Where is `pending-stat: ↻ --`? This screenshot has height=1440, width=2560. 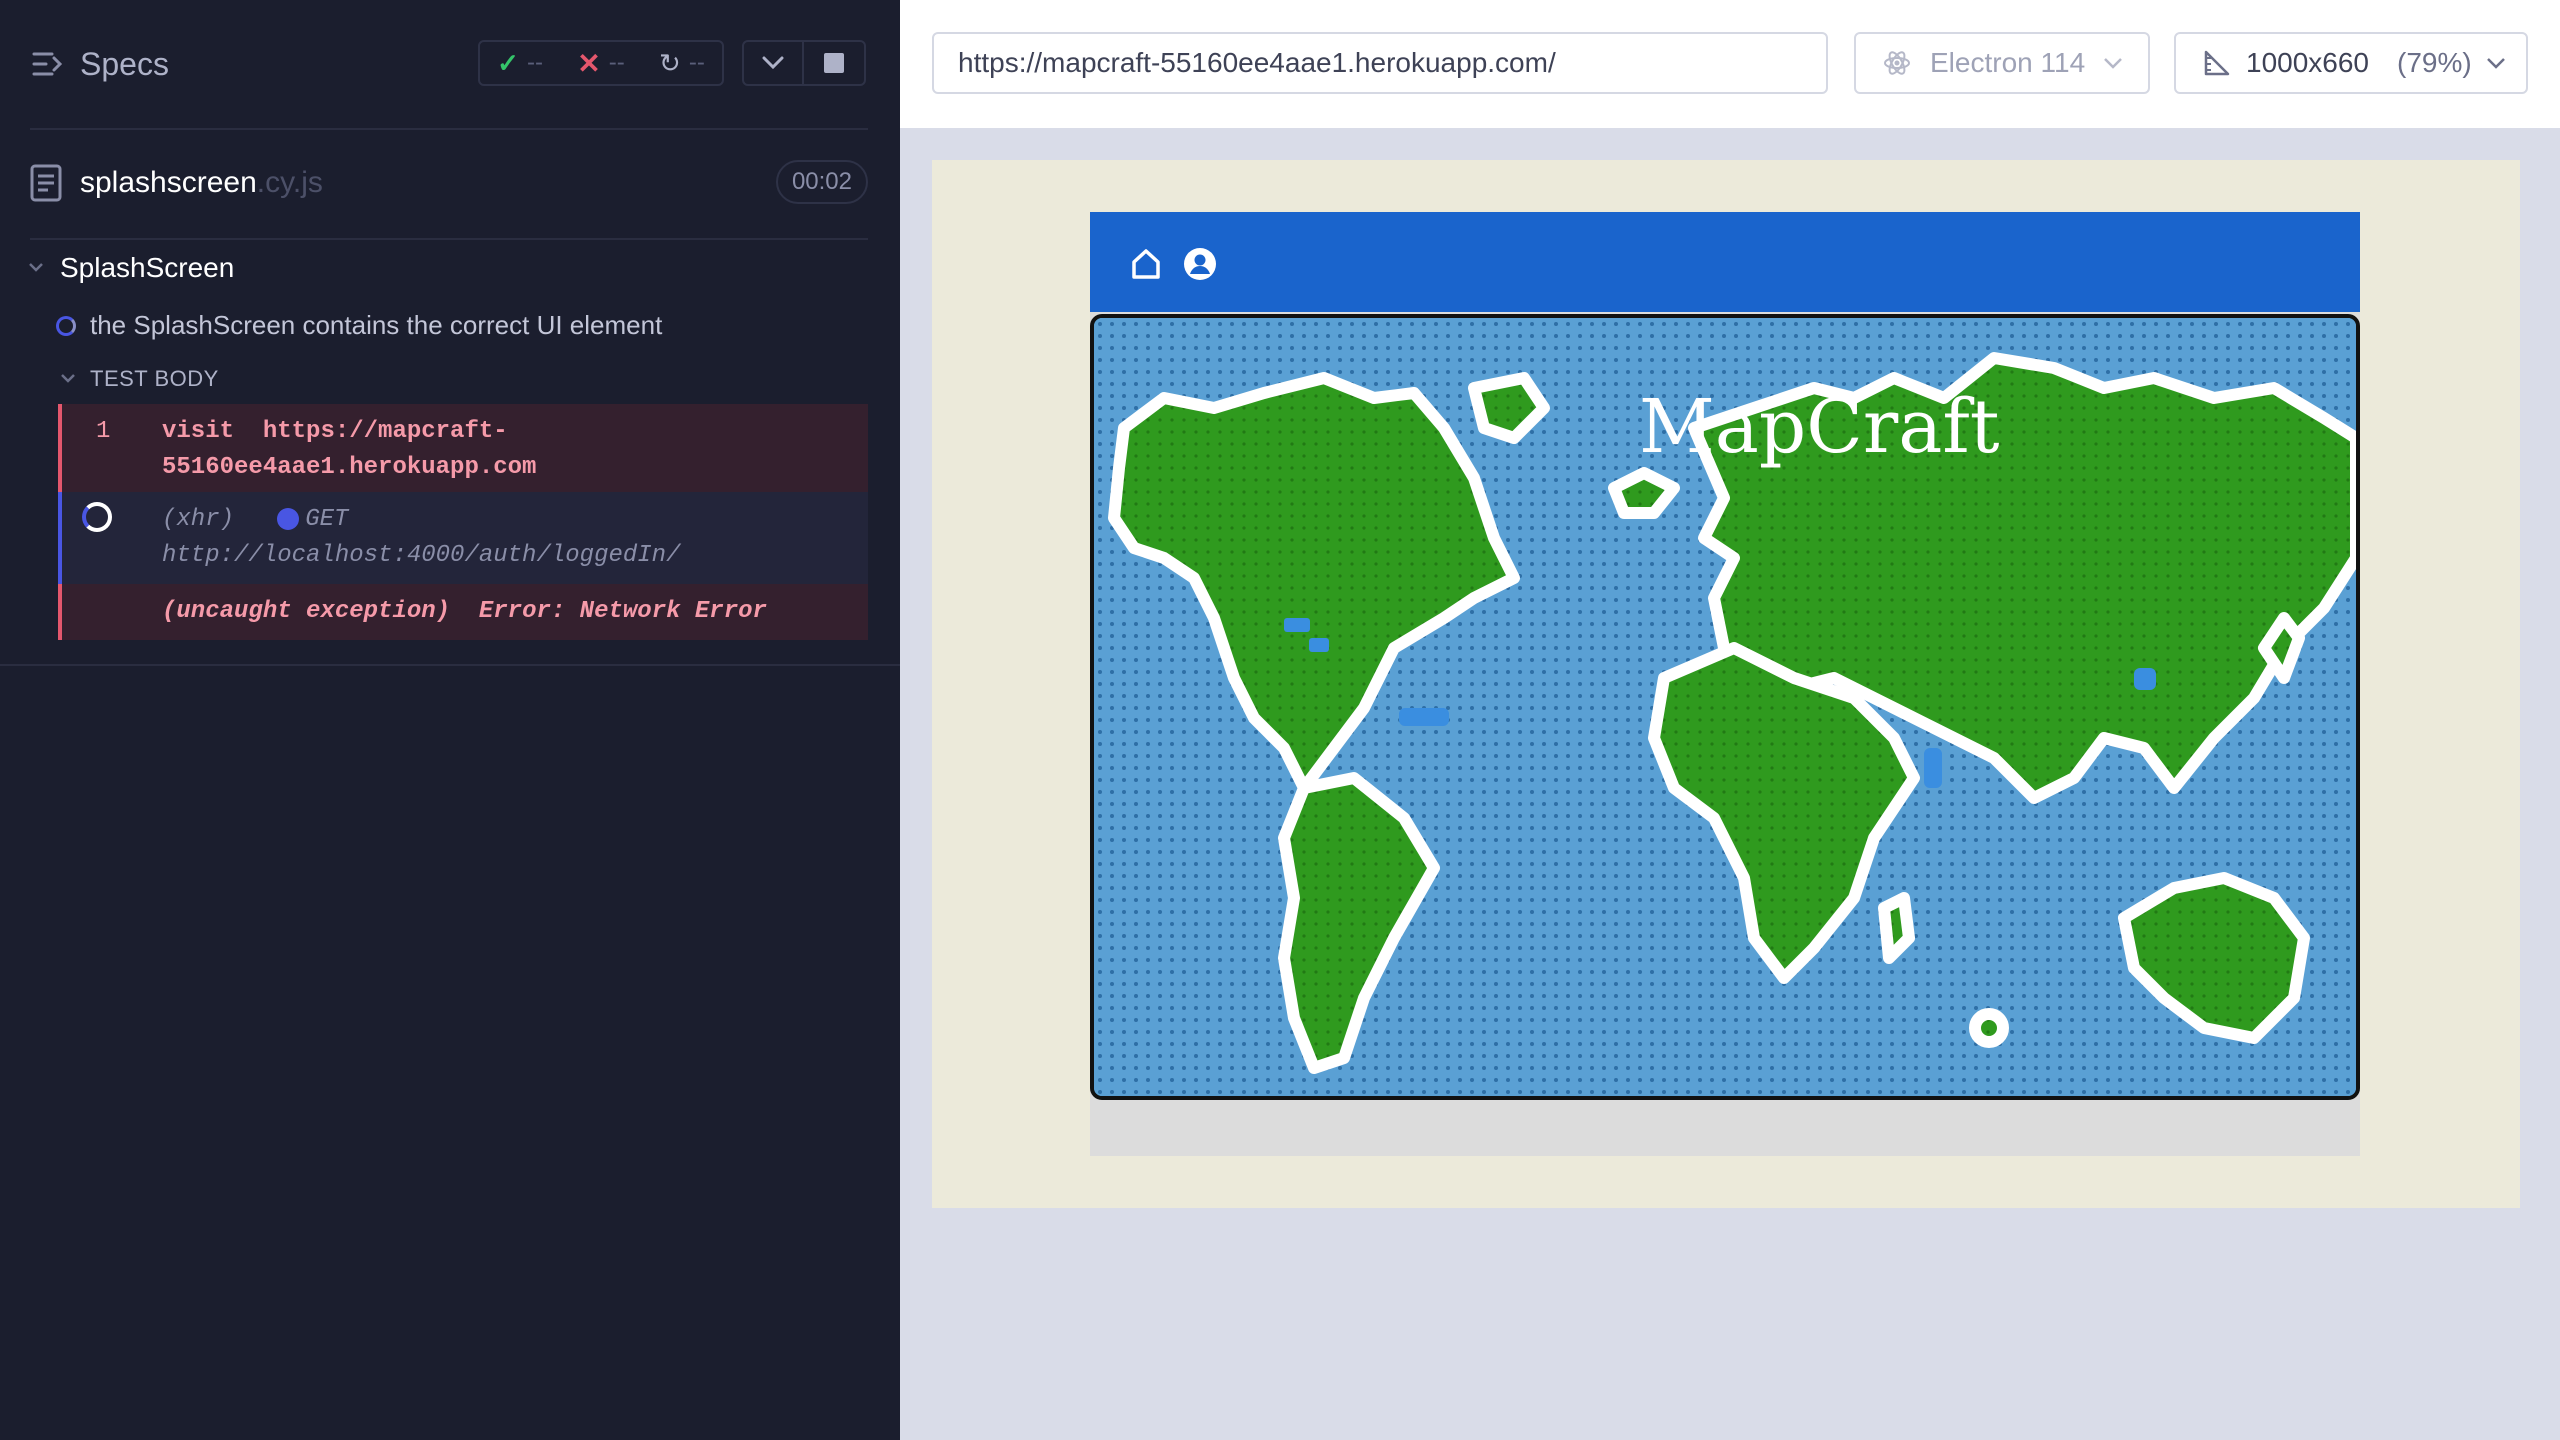 pending-stat: ↻ -- is located at coordinates (682, 63).